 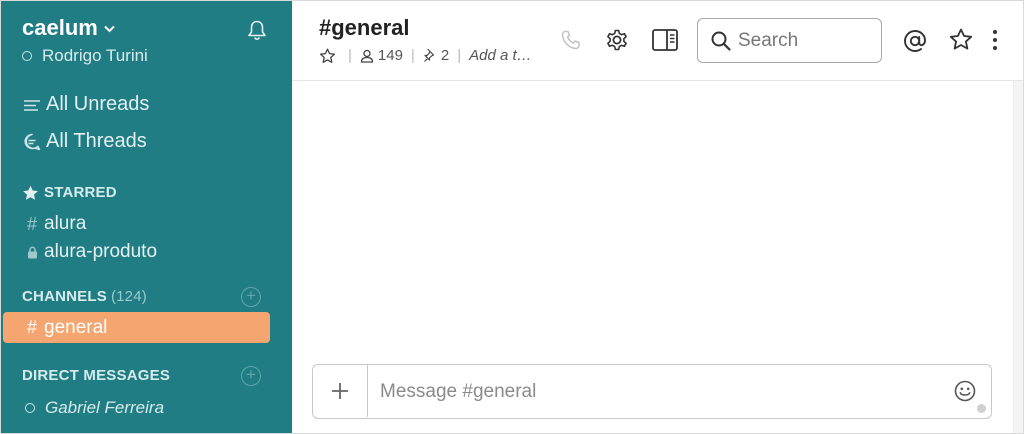 I want to click on pin-icon, so click(x=430, y=55).